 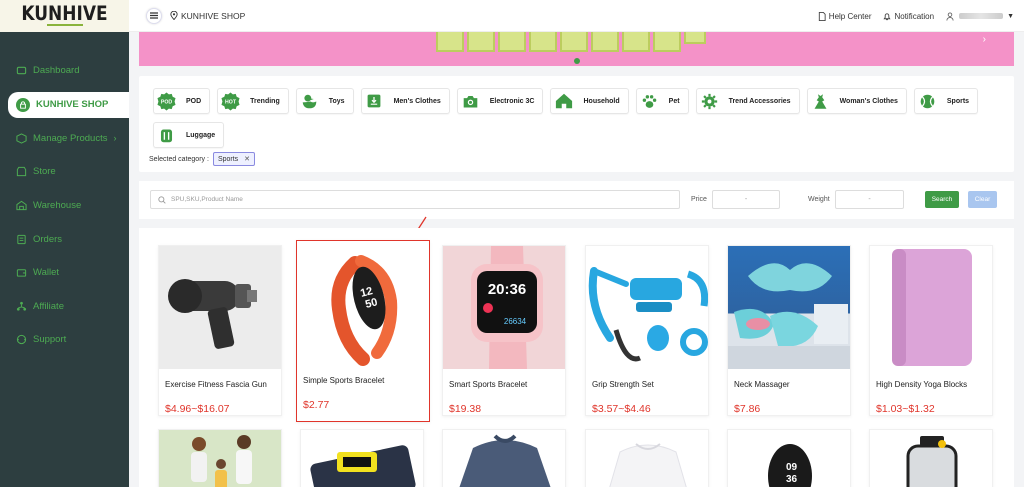 I want to click on product-price: $7.86, so click(x=747, y=409).